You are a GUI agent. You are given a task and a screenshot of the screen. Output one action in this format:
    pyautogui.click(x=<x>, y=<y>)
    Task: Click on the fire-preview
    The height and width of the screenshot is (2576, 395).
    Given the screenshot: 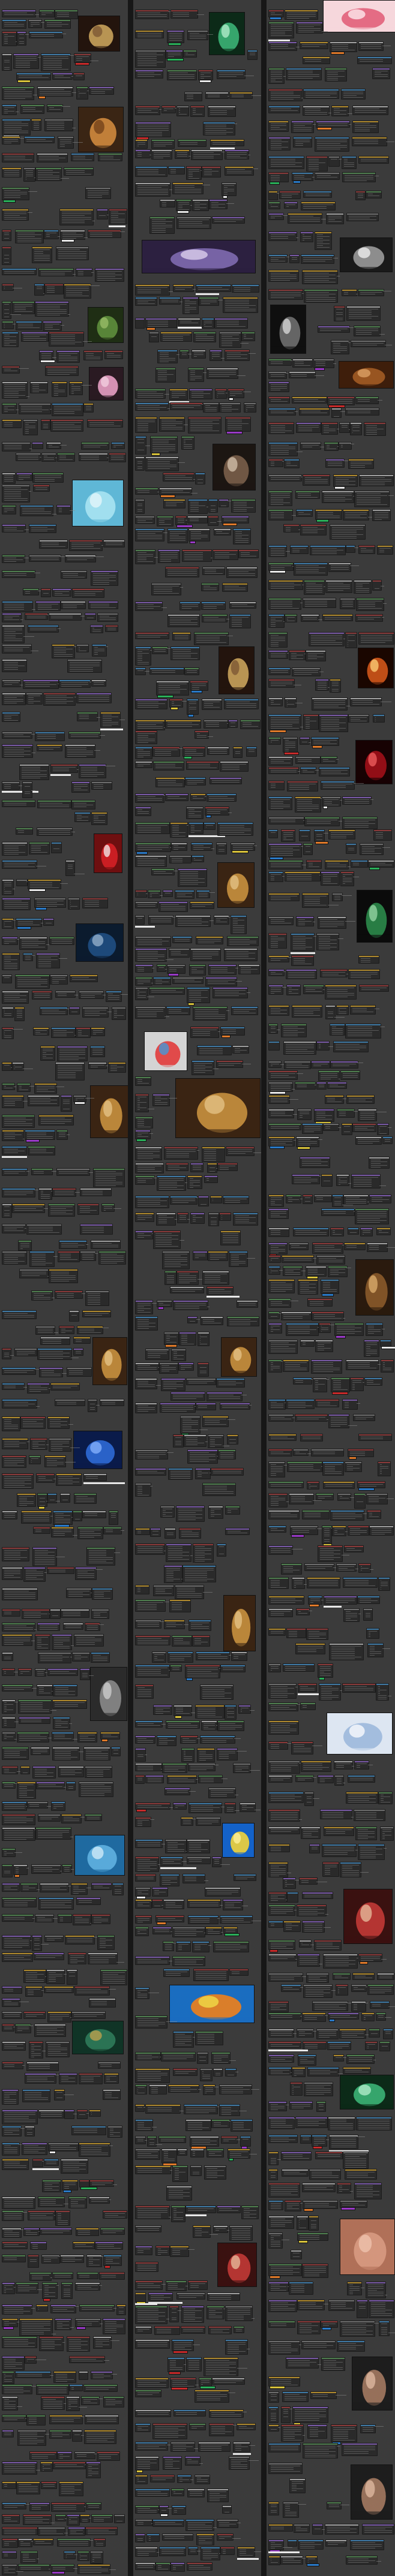 What is the action you would take?
    pyautogui.click(x=376, y=668)
    